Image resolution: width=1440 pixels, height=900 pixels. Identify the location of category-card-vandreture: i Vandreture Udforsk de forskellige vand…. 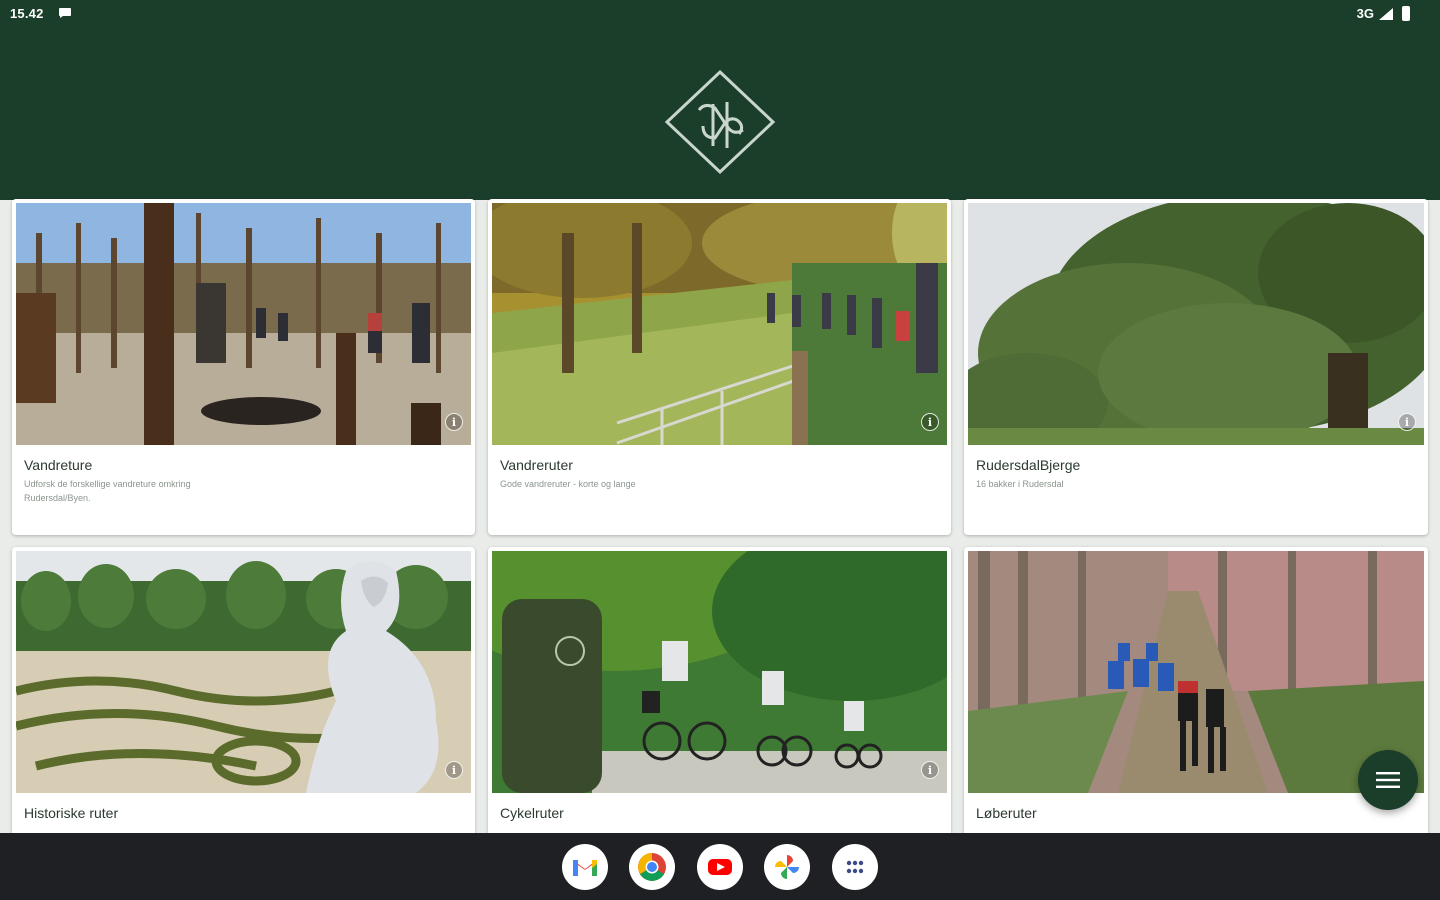
(243, 367).